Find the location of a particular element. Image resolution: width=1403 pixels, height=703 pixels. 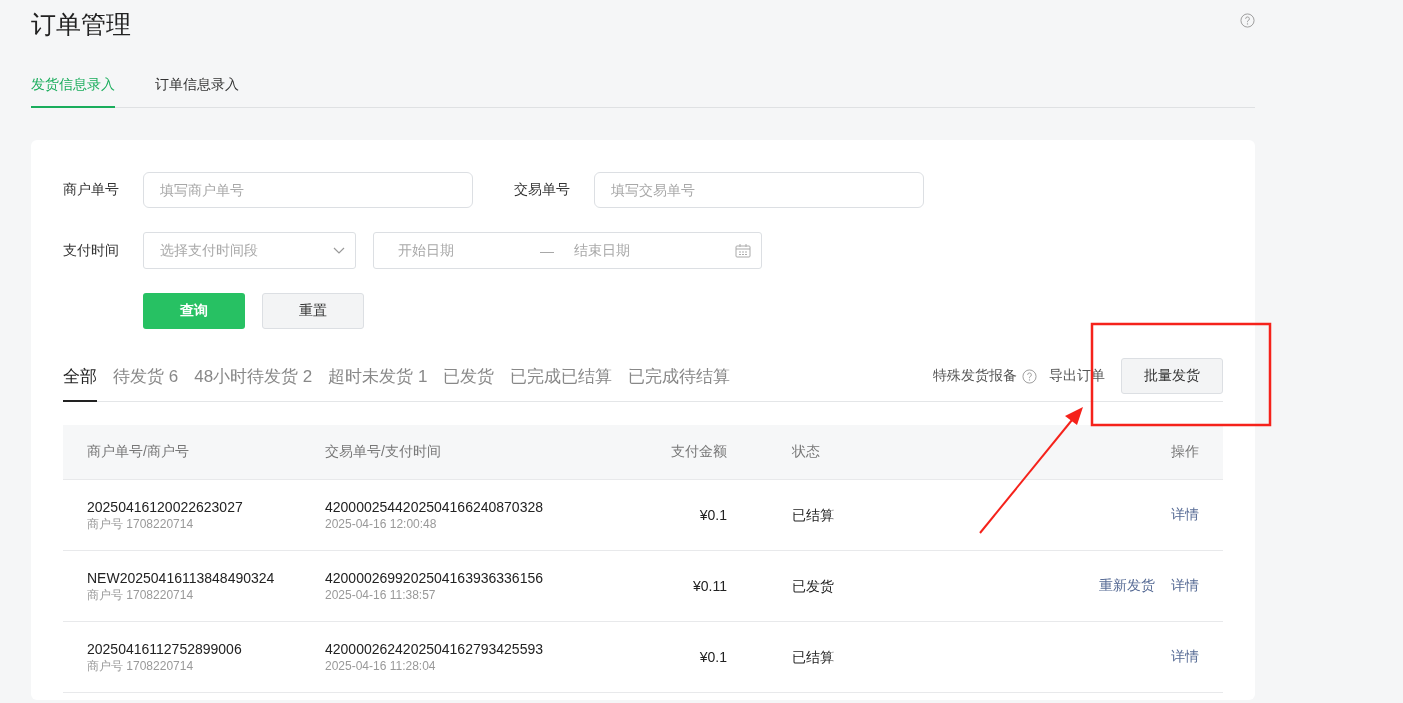

column-header: 支付金额 is located at coordinates (699, 451).